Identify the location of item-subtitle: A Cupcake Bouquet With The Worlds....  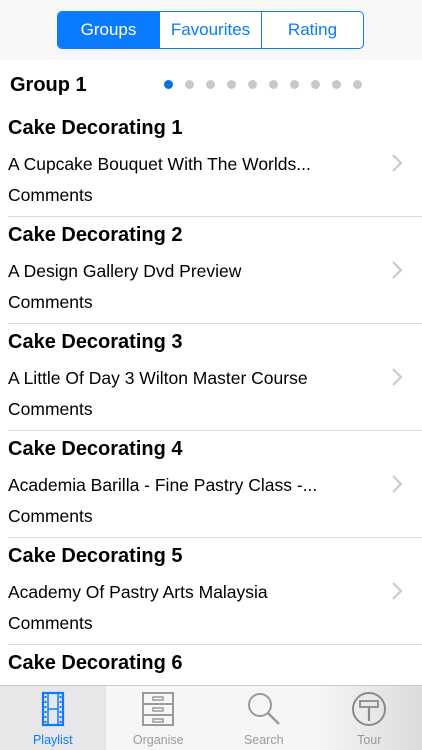
(159, 164).